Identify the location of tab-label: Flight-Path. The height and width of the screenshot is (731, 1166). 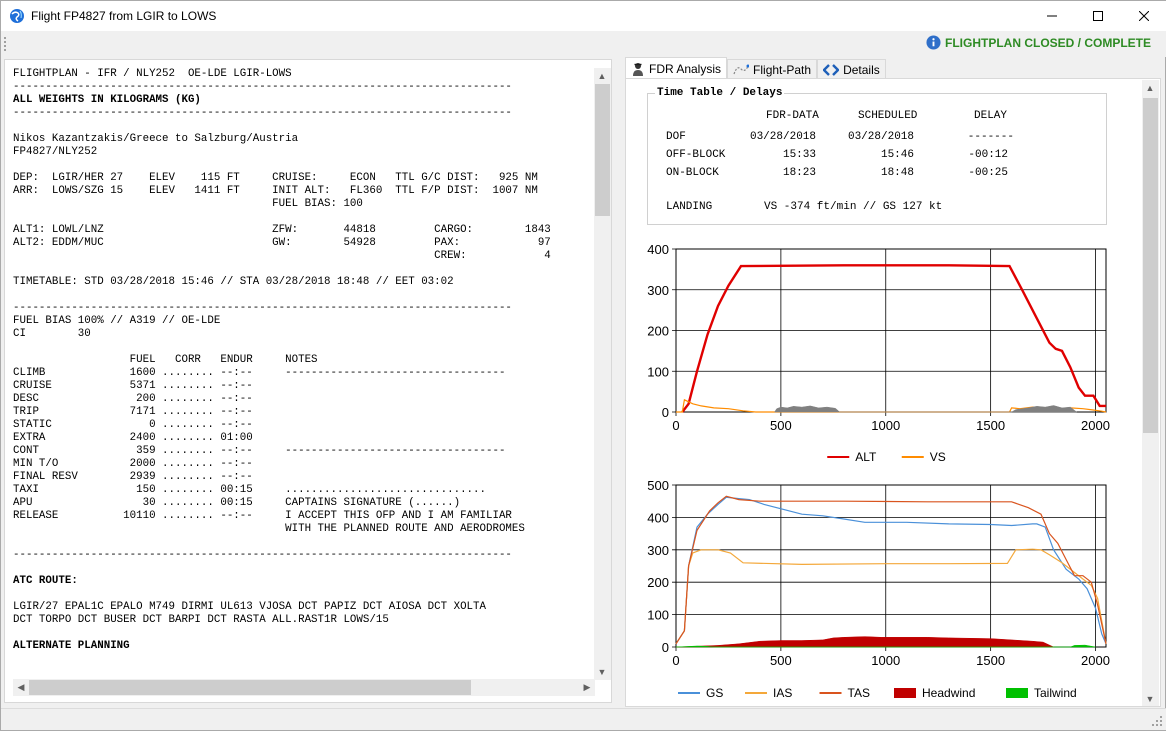
(782, 69).